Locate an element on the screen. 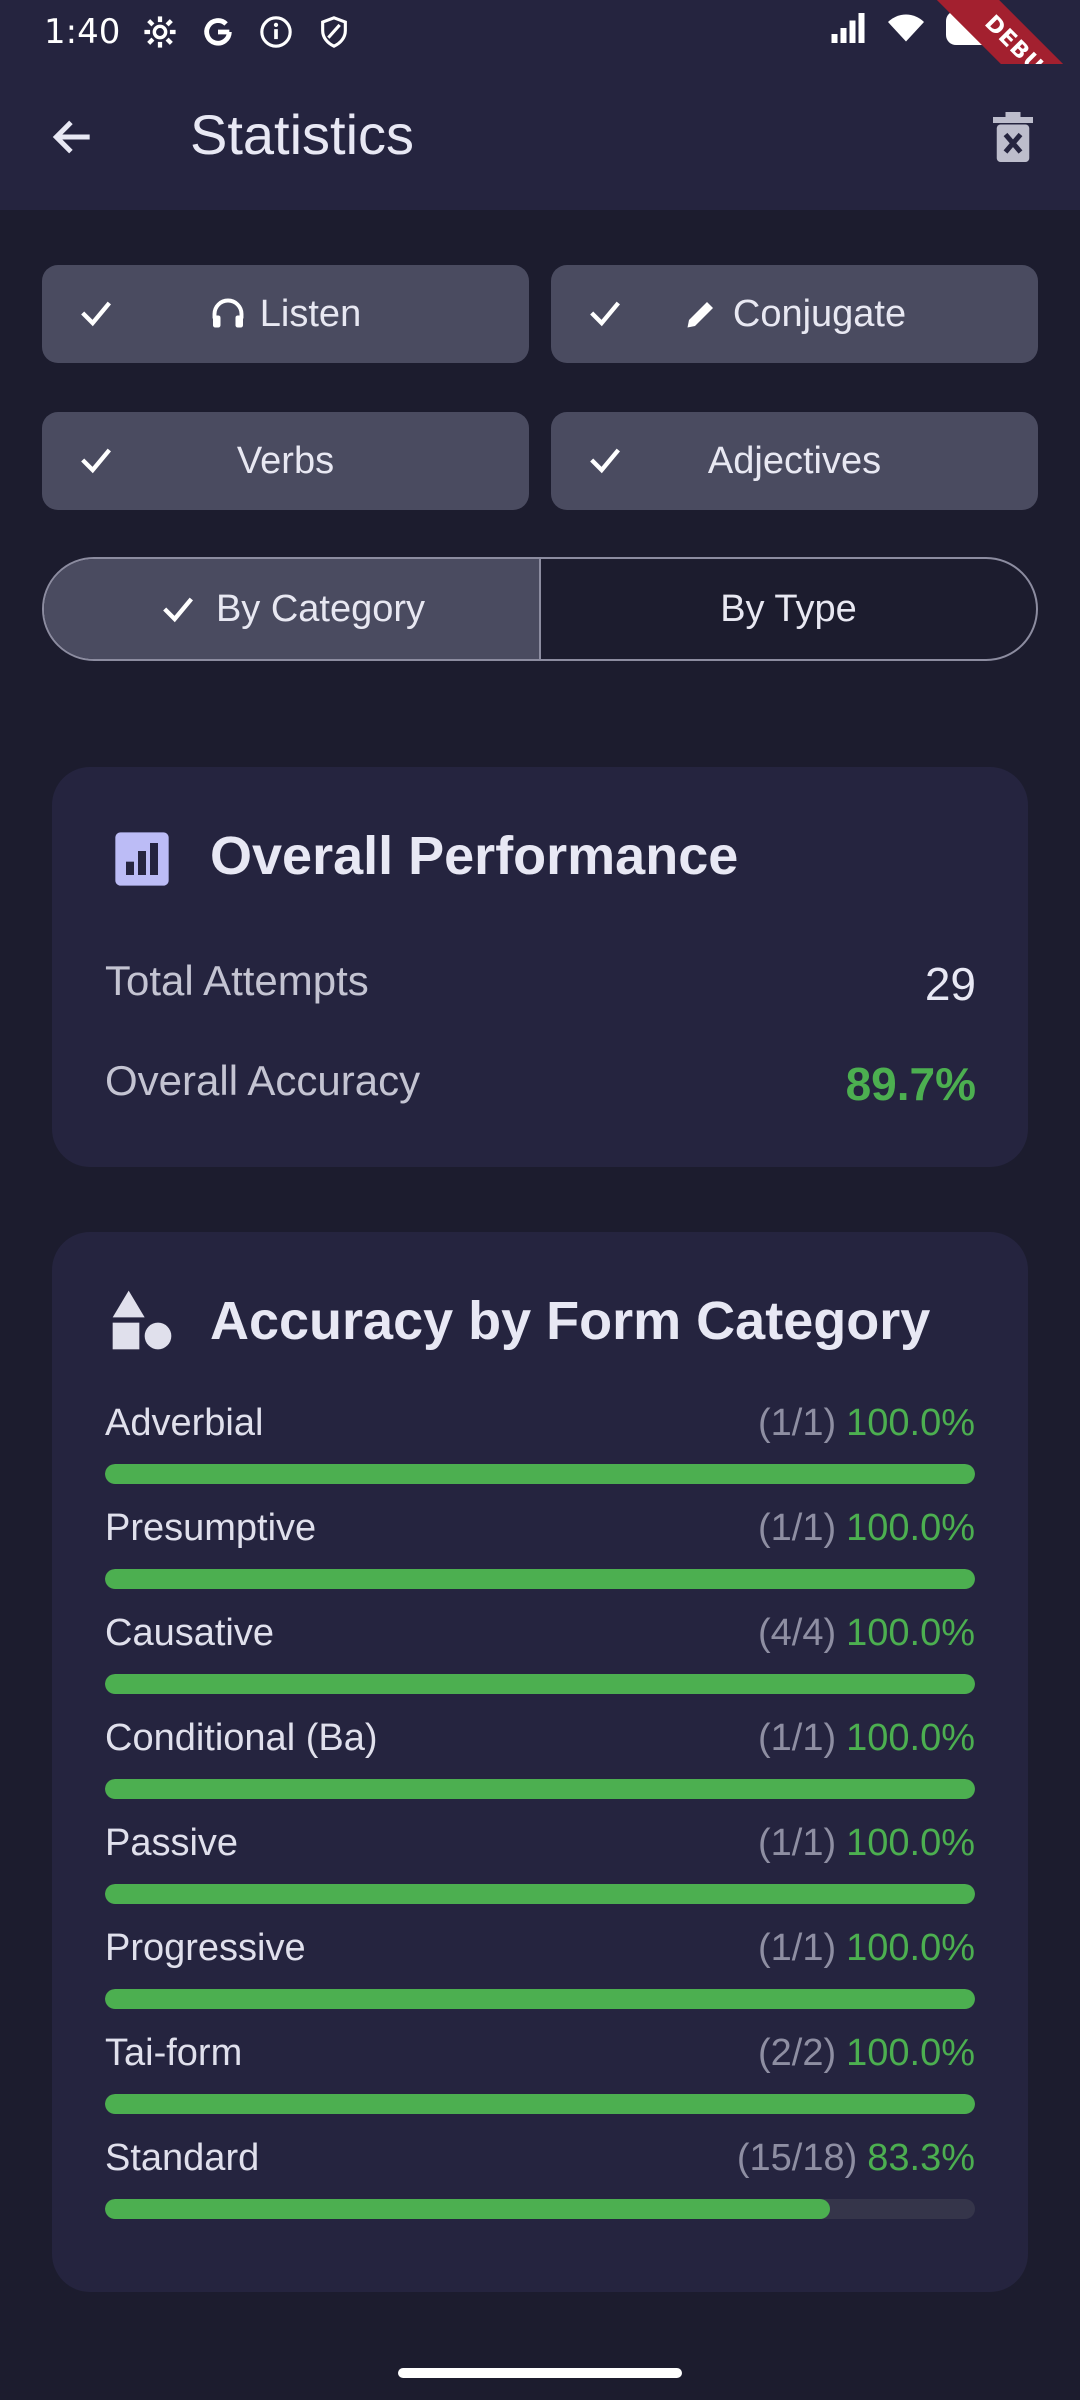 This screenshot has height=2400, width=1080. back-button is located at coordinates (73, 137).